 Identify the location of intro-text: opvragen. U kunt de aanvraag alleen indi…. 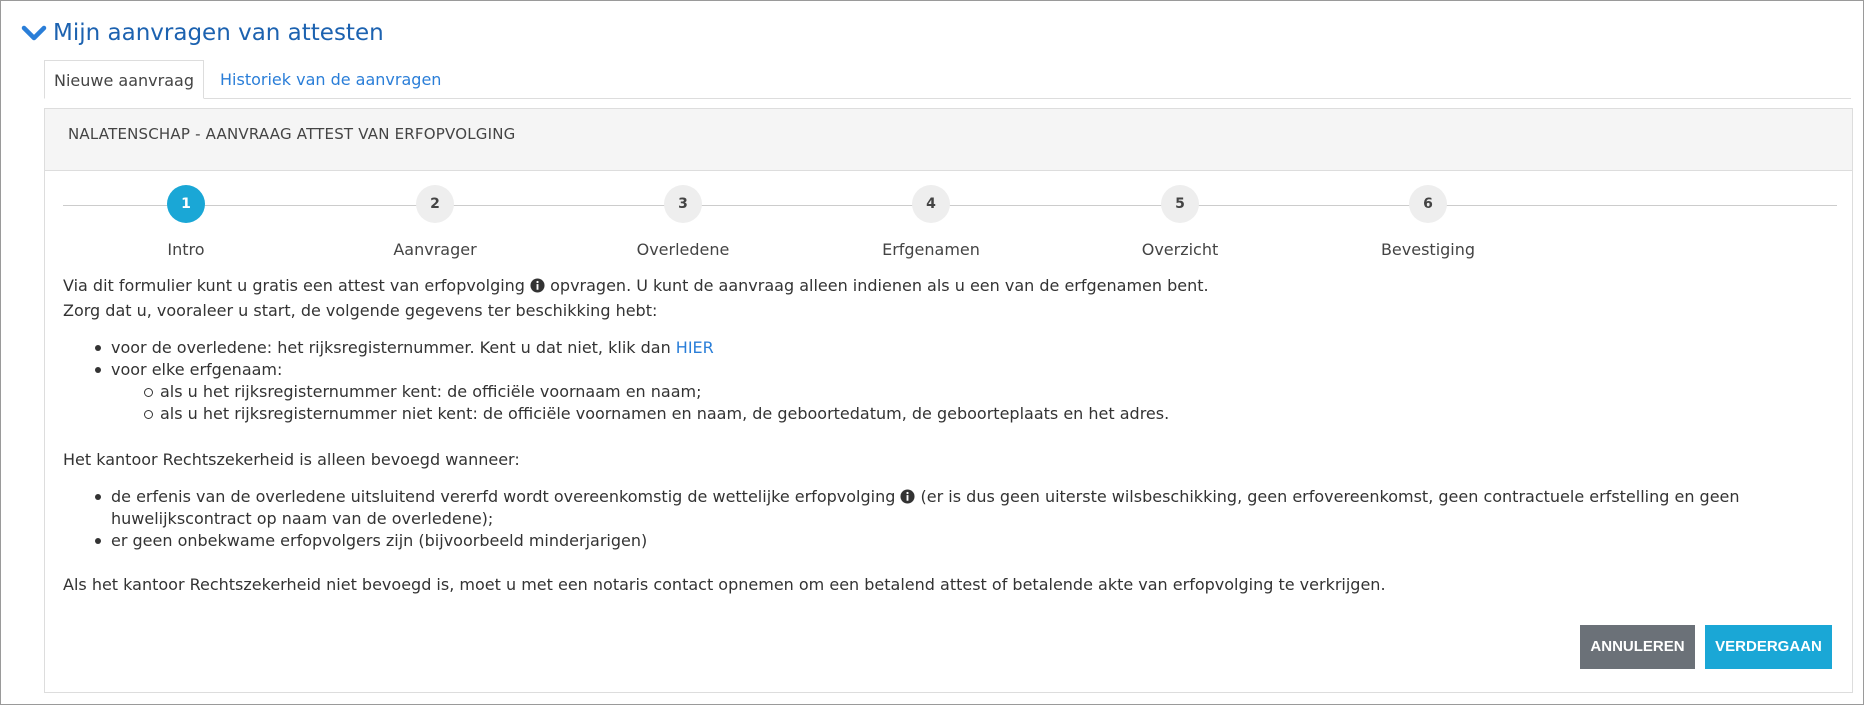
(877, 285).